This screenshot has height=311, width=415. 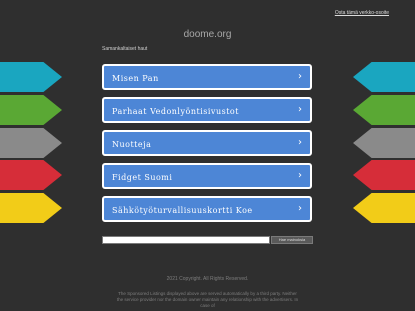 What do you see at coordinates (207, 15) in the screenshot?
I see `top-bar: Osta tämä verkko-osoite` at bounding box center [207, 15].